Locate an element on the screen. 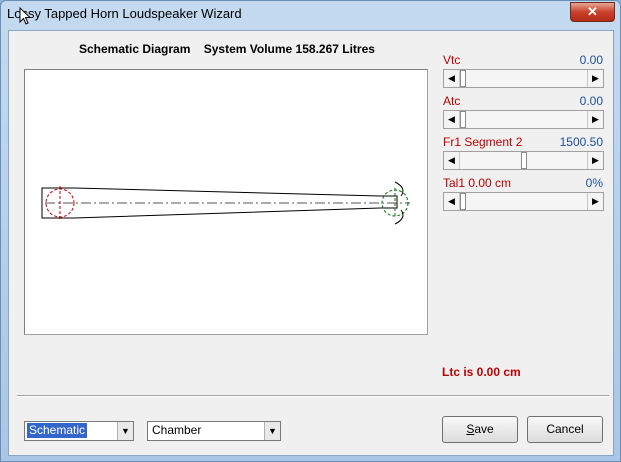 The width and height of the screenshot is (621, 462). vtc-value: 0.00 is located at coordinates (591, 60).